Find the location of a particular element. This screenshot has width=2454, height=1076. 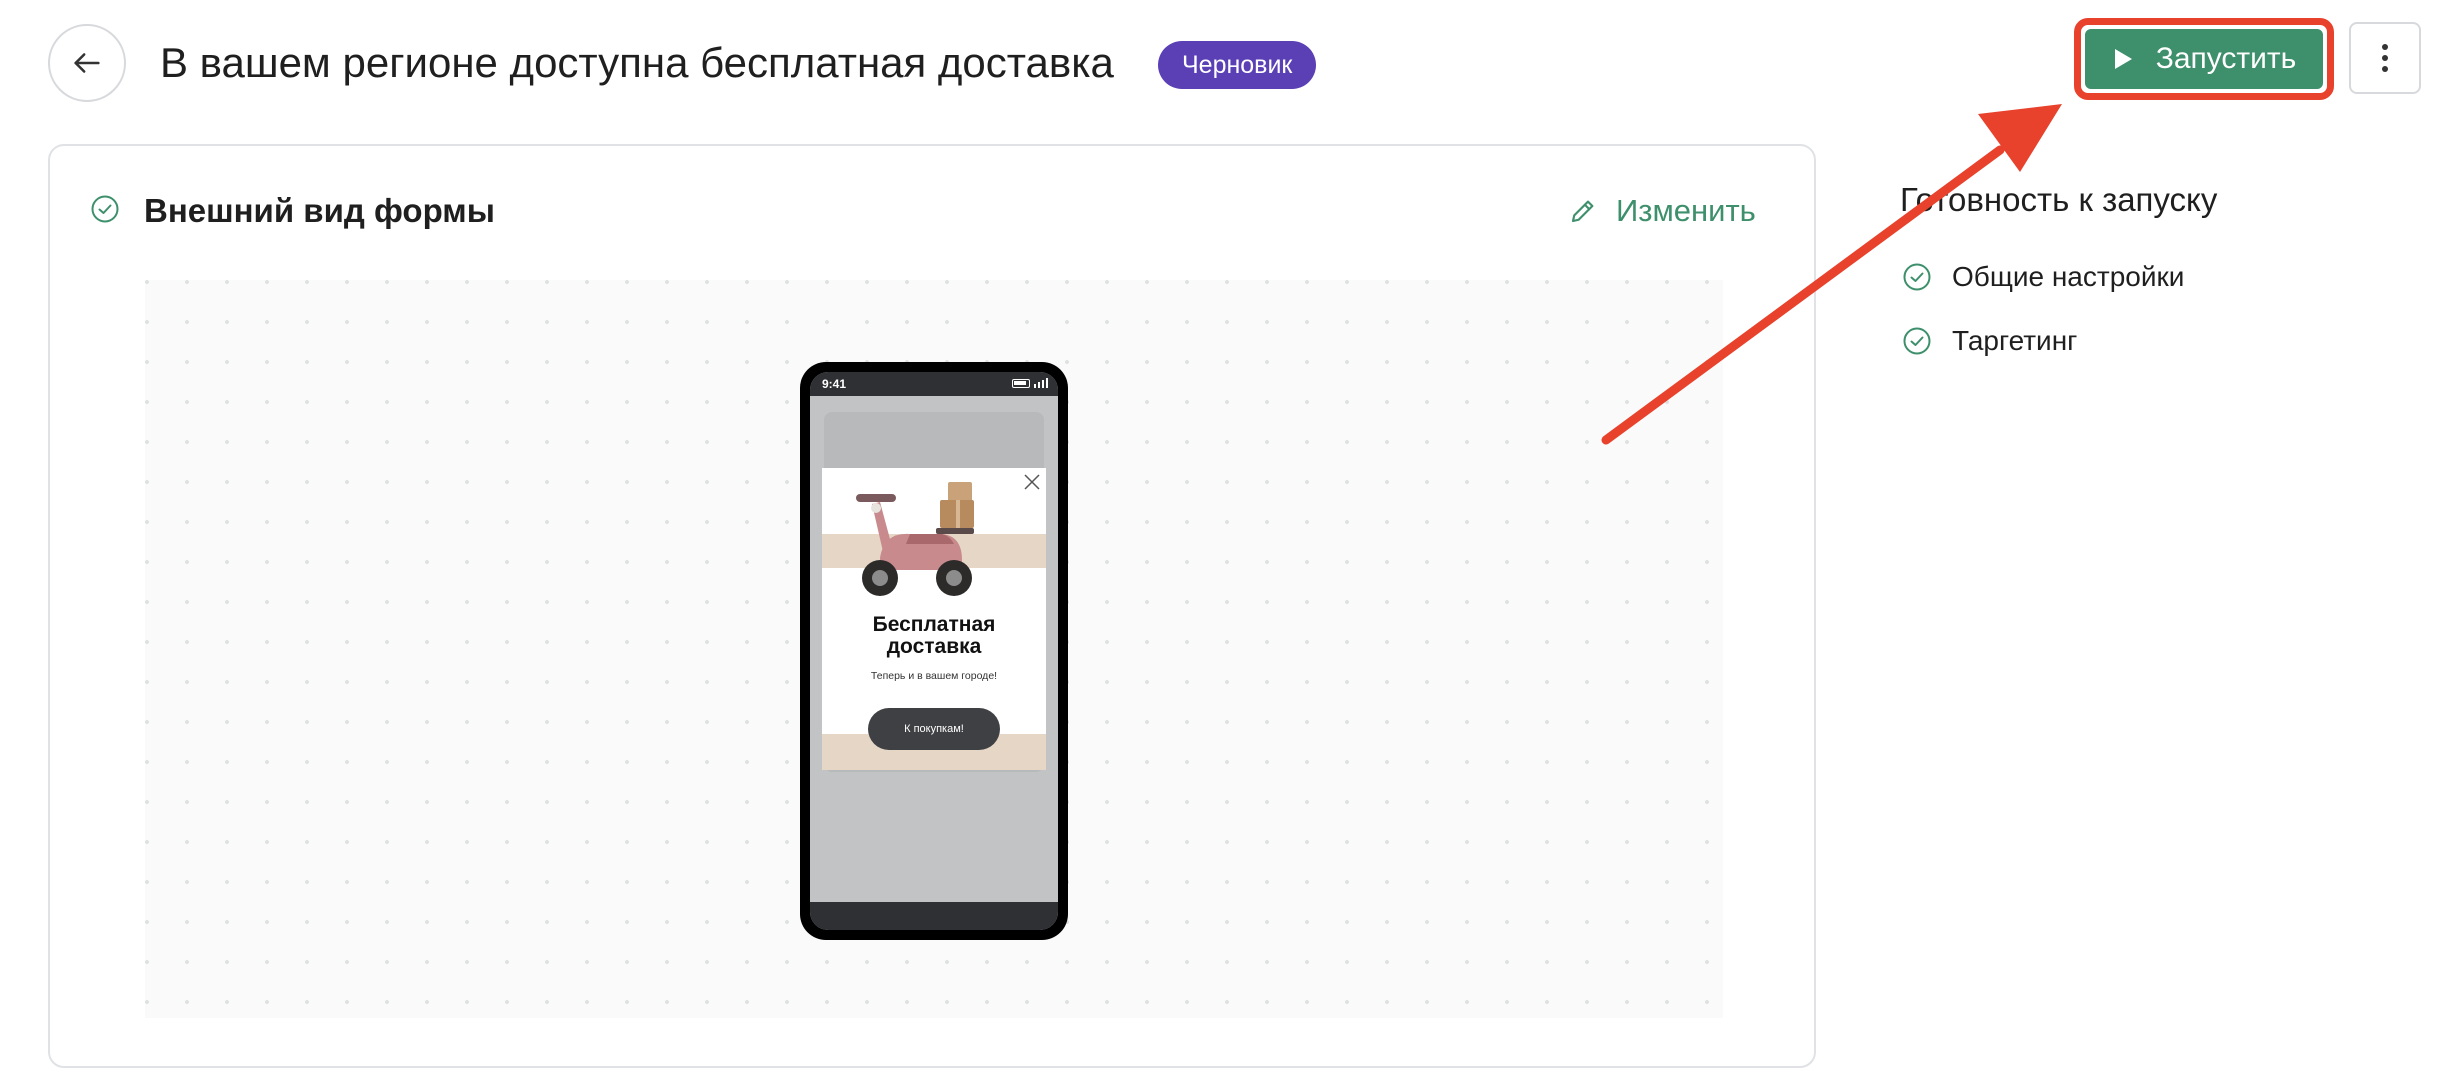

phone-nav-bar is located at coordinates (934, 916).